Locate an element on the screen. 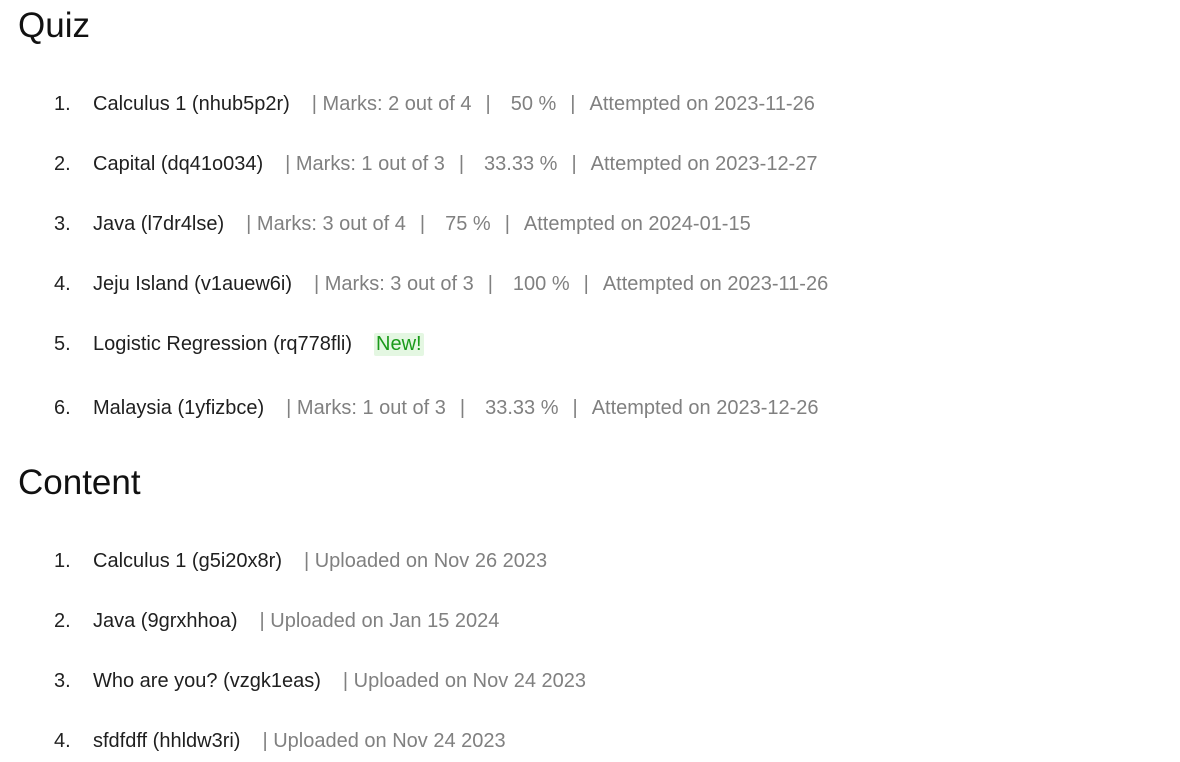  quiz-item-number: 3. is located at coordinates (62, 223).